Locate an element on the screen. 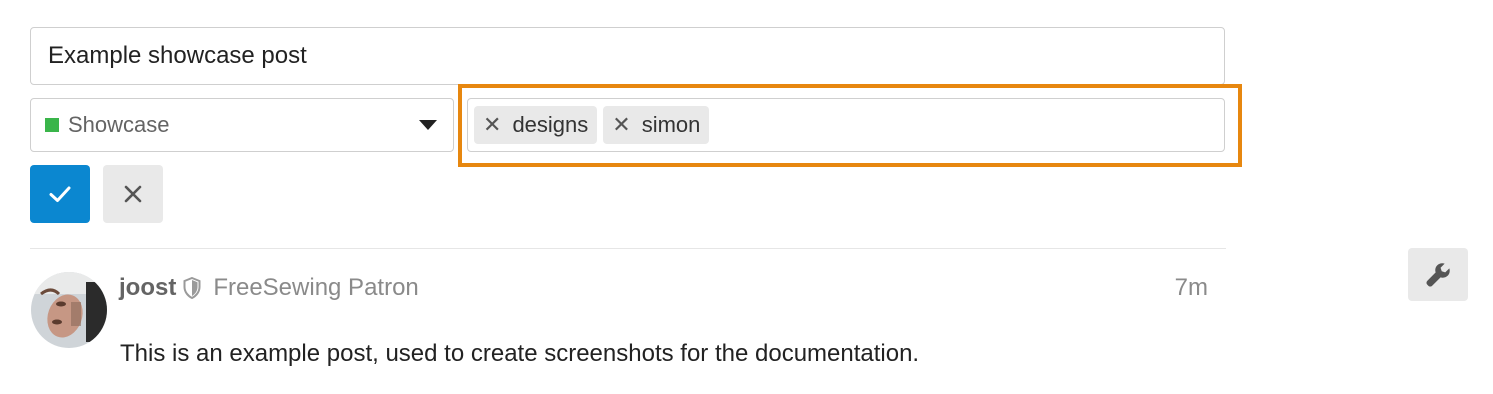 The image size is (1493, 394). tag-chip-designs: ✕ designs is located at coordinates (536, 125).